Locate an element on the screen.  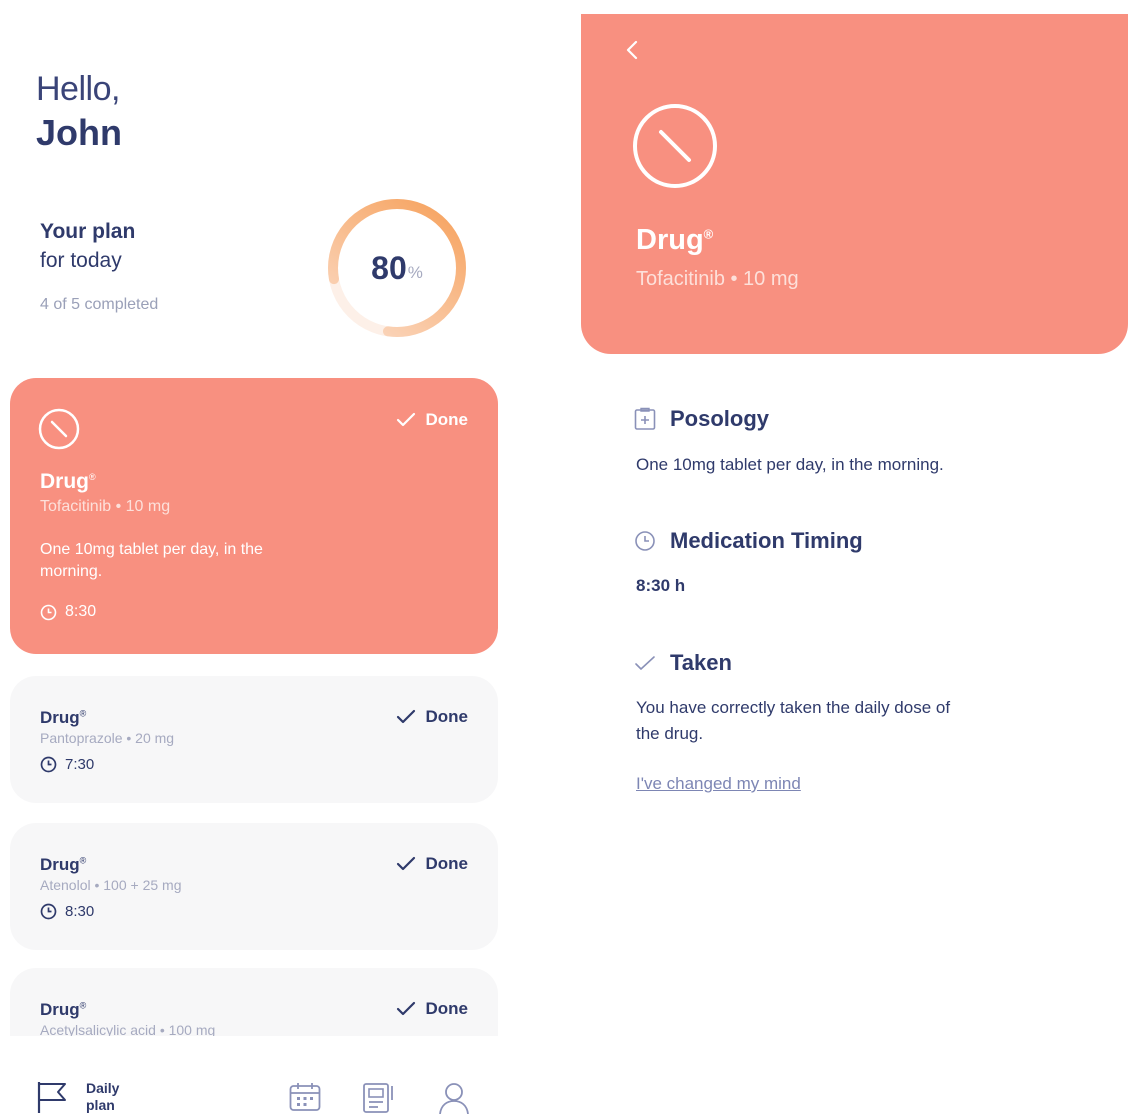
tab-daily-plan: Daily plan is located at coordinates (77, 1097).